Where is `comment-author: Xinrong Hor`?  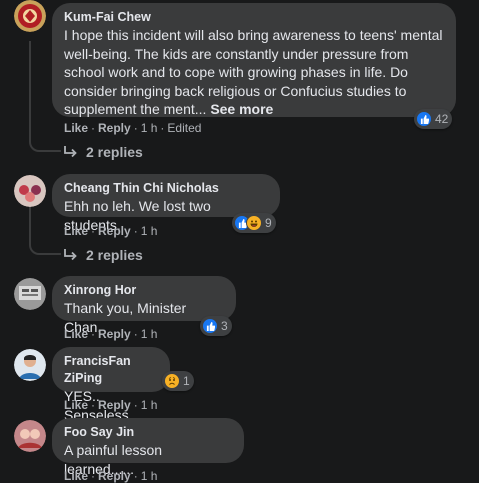
comment-author: Xinrong Hor is located at coordinates (144, 290).